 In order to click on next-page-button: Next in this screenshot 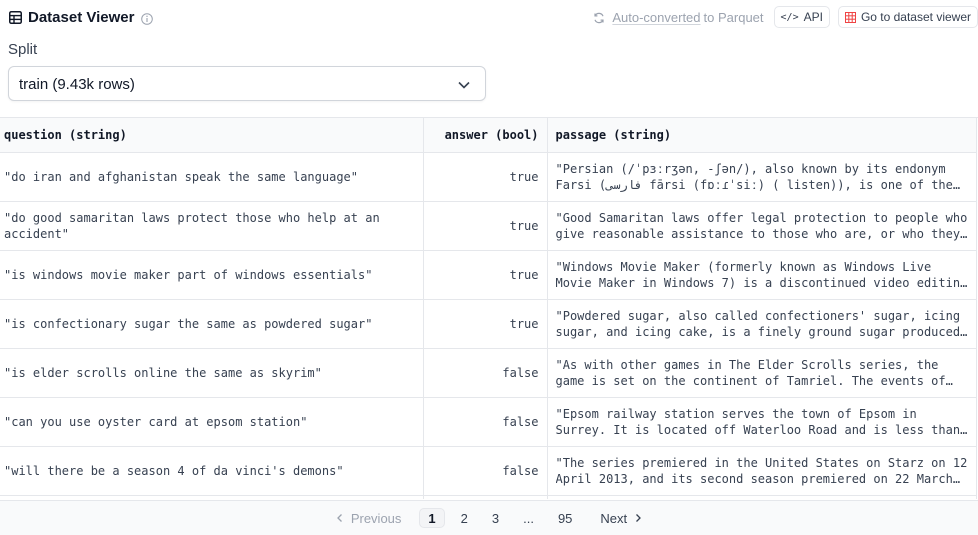, I will do `click(621, 518)`.